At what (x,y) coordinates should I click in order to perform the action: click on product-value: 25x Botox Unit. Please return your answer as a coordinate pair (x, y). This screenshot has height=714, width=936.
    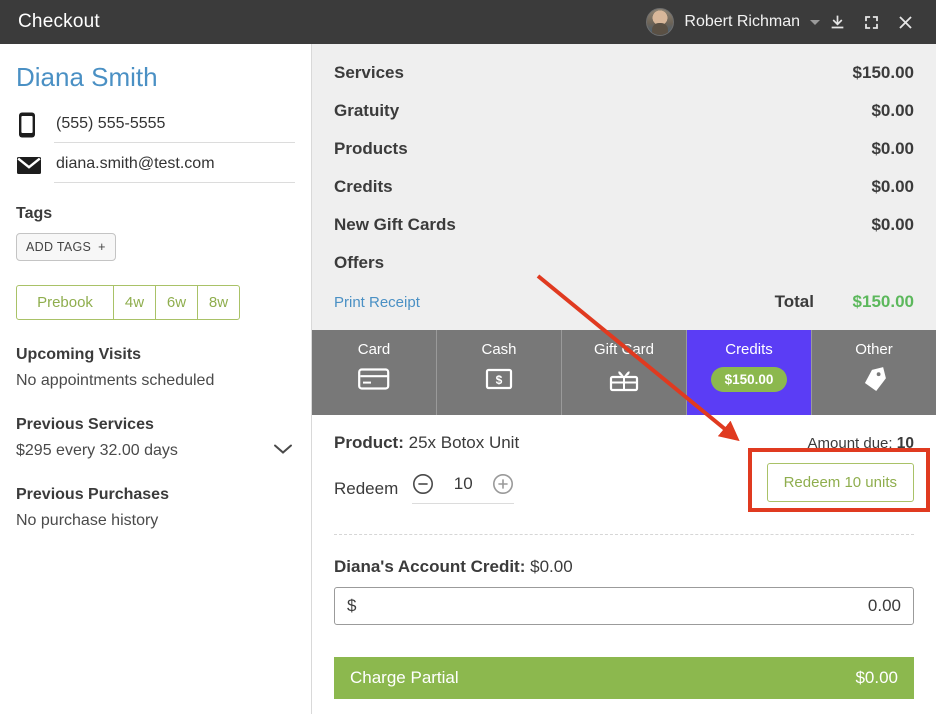
    Looking at the image, I should click on (464, 442).